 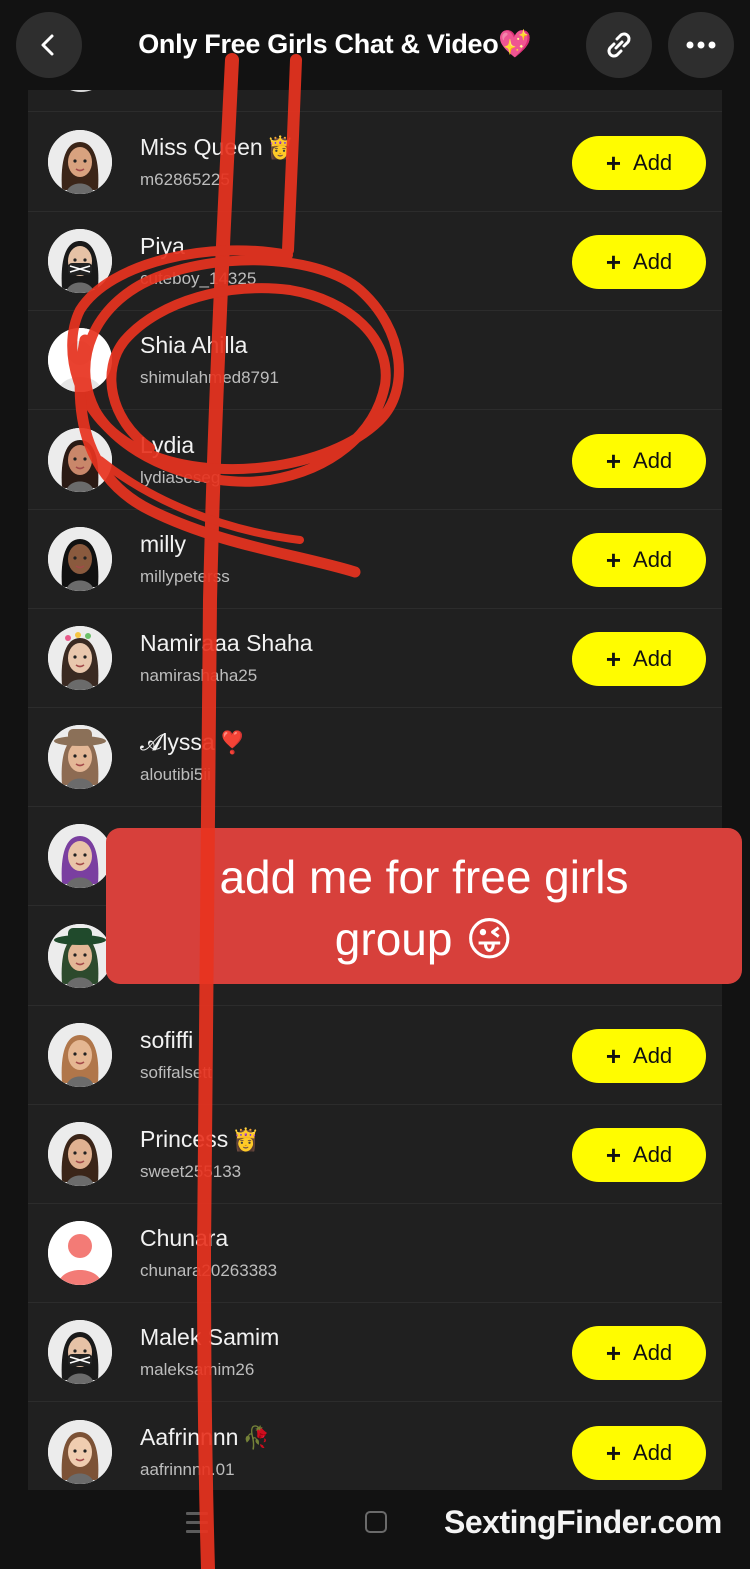 What do you see at coordinates (180, 477) in the screenshot?
I see `member-username: lydiaseseg` at bounding box center [180, 477].